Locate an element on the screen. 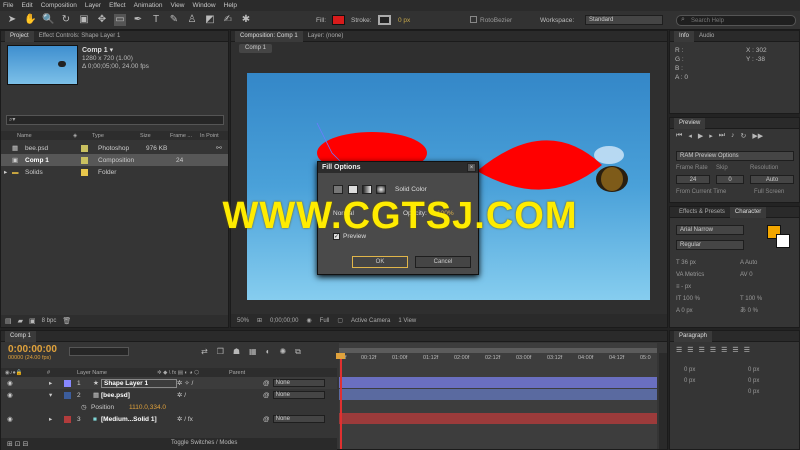  rotobezier-checkbox is located at coordinates (473, 19).